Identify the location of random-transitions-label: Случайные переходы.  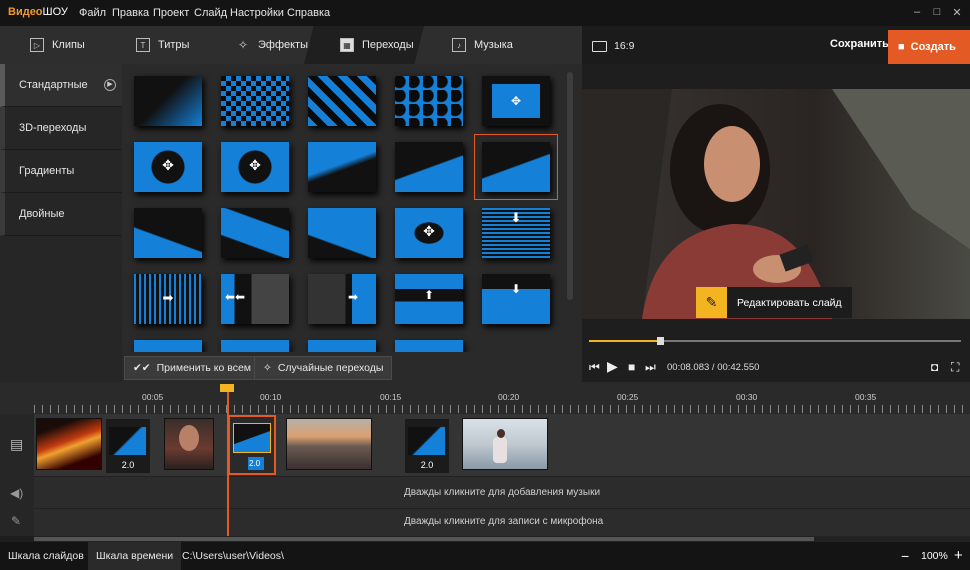
(330, 368).